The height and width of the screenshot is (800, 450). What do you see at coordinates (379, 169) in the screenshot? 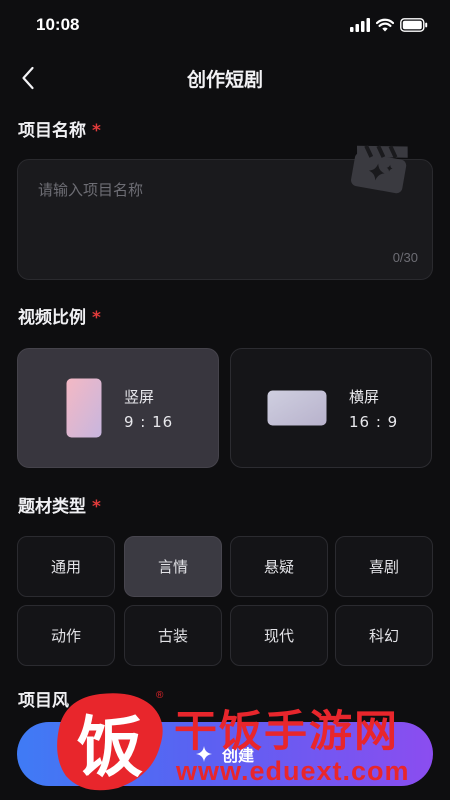
I see `clapperboard-icon` at bounding box center [379, 169].